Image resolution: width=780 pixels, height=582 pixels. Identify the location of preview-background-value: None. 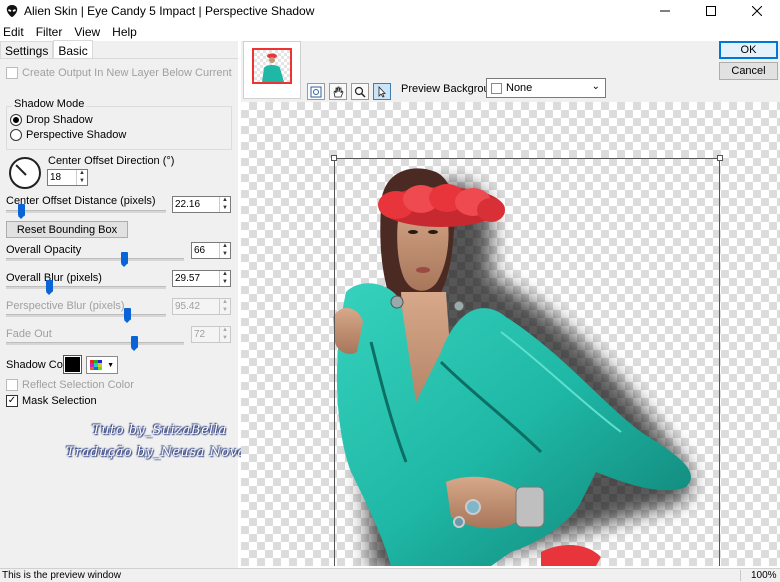
(519, 88).